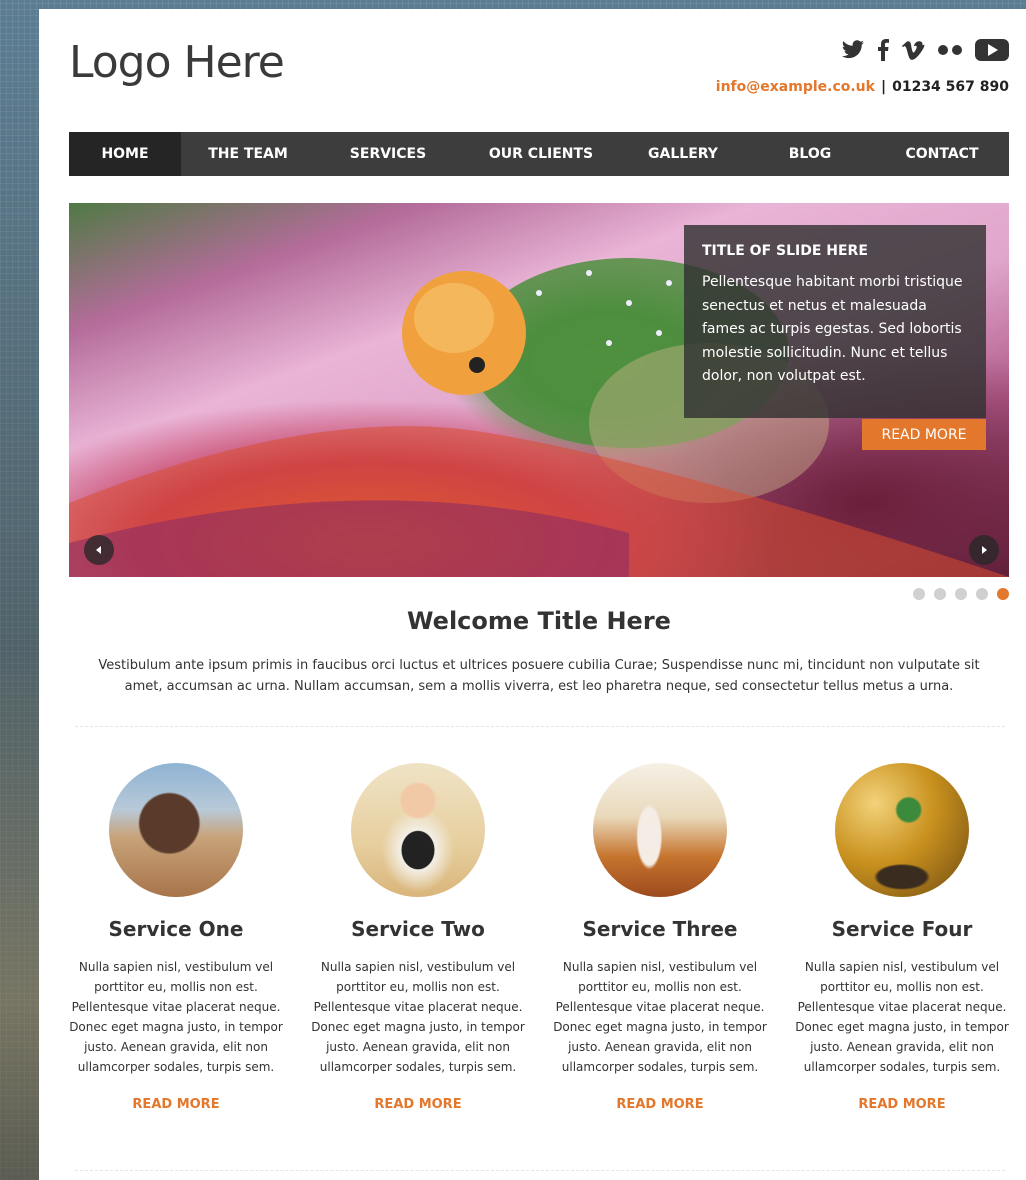 The width and height of the screenshot is (1026, 1180). I want to click on arrow-right-icon, so click(984, 550).